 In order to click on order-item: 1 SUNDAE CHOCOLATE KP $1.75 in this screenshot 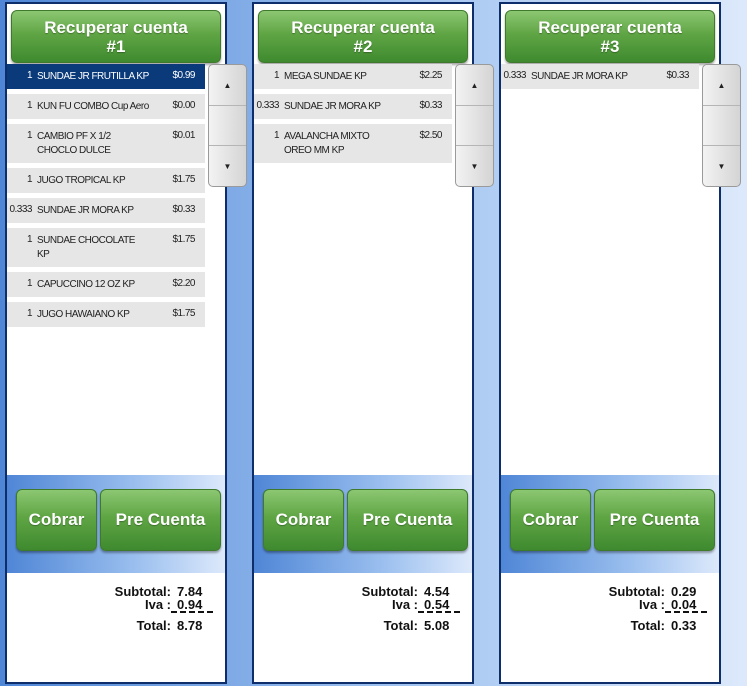, I will do `click(106, 247)`.